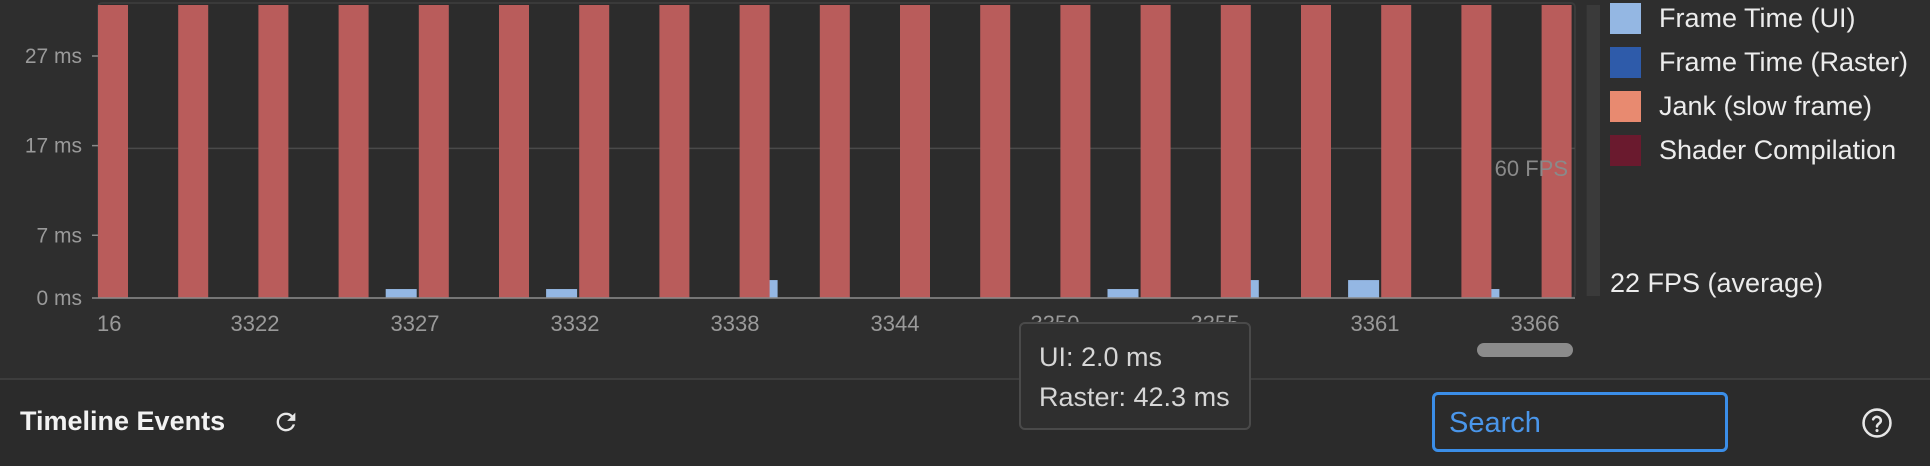 This screenshot has width=1930, height=466. I want to click on legend-label-shader: Shader Compilation, so click(1778, 149).